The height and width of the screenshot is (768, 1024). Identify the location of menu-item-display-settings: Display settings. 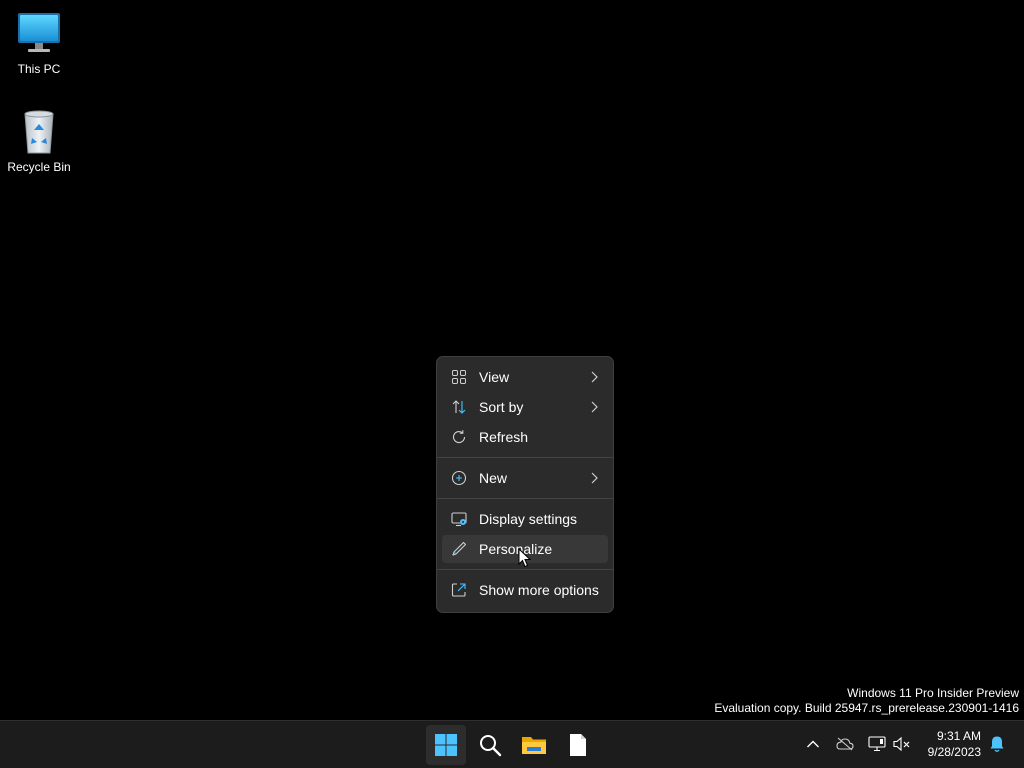
(525, 519).